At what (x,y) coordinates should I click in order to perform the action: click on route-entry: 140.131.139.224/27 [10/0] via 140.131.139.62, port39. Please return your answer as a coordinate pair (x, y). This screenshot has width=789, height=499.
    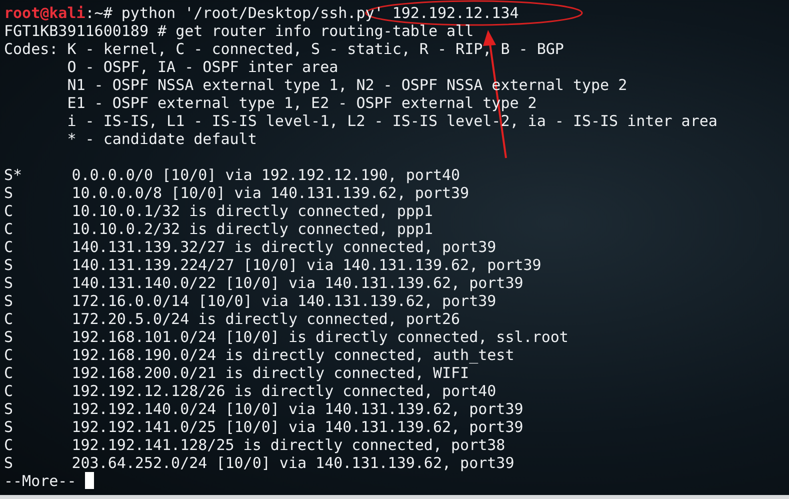
    Looking at the image, I should click on (307, 265).